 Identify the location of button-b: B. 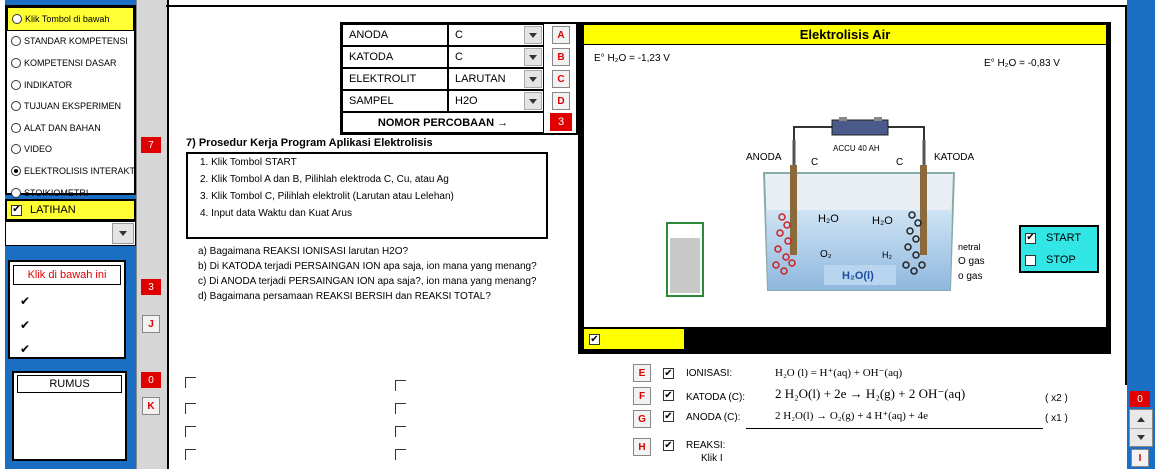
(561, 57).